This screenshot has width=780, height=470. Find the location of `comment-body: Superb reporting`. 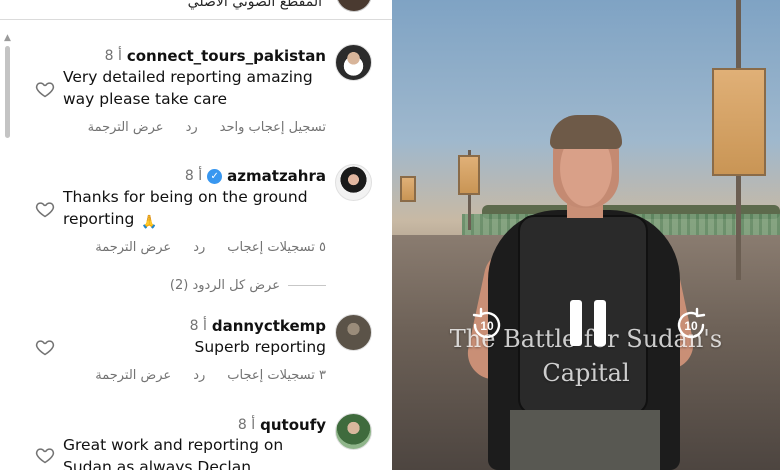

comment-body: Superb reporting is located at coordinates (260, 347).